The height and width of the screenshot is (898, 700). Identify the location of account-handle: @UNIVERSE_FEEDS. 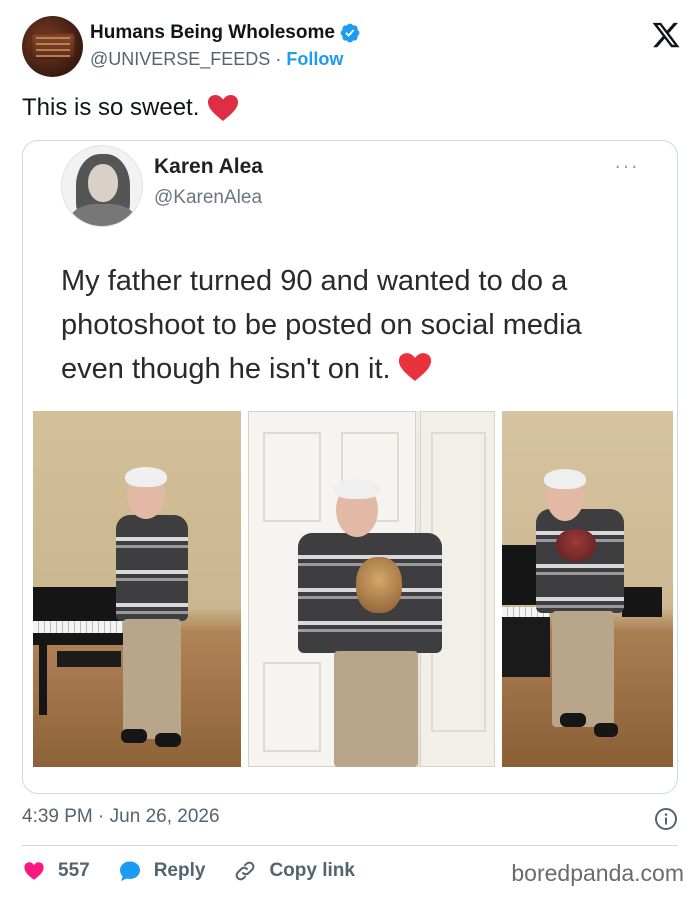
(180, 59).